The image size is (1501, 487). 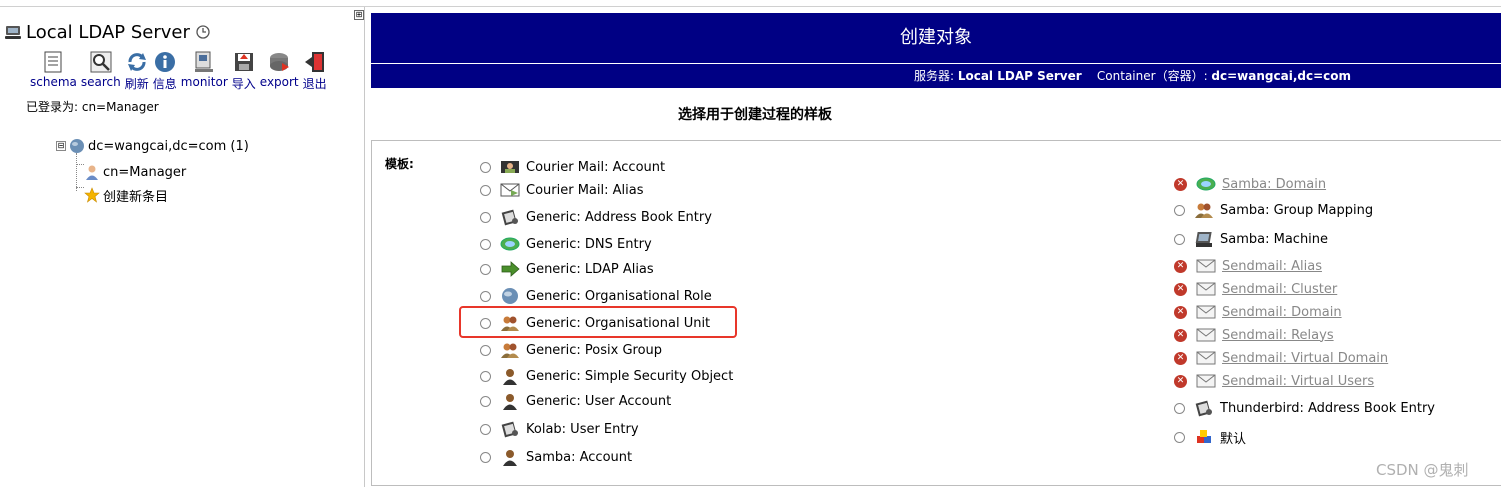 What do you see at coordinates (359, 15) in the screenshot?
I see `collapse-pane-button: ⊞` at bounding box center [359, 15].